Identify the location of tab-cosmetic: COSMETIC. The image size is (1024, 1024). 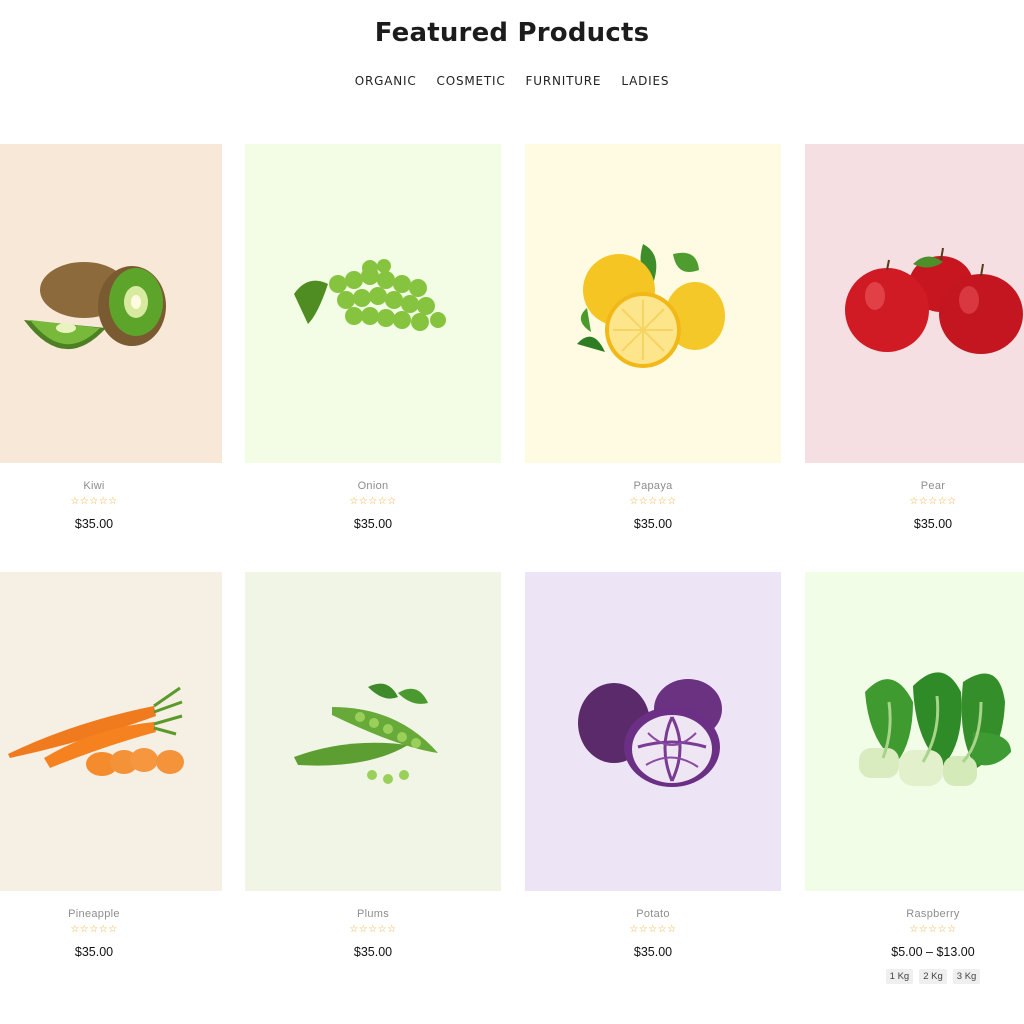
(471, 81).